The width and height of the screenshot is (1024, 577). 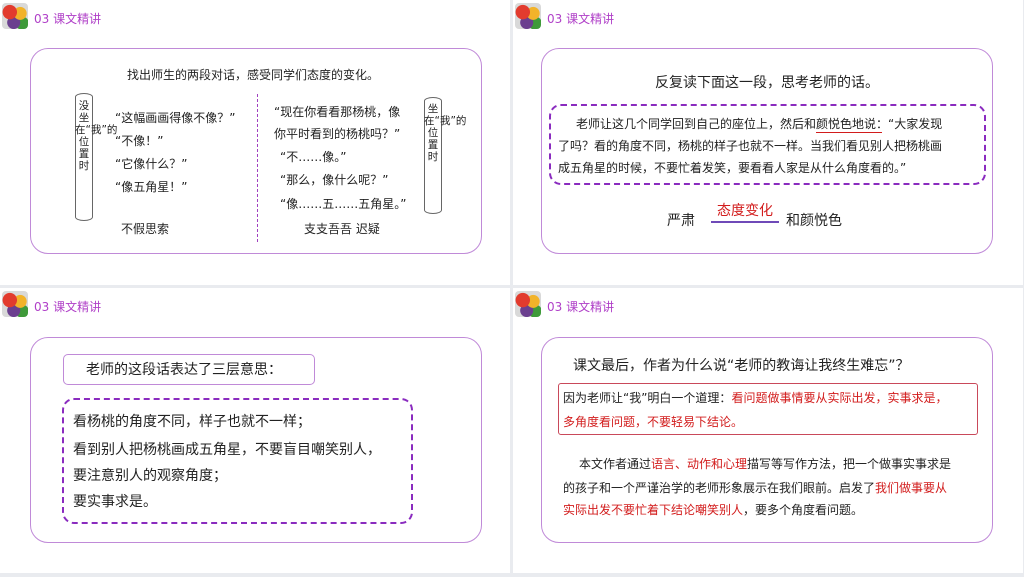 I want to click on summary-line-3: 实际出发不要忙着下结论嘲笑别人，要多个角度看问题。, so click(x=713, y=510).